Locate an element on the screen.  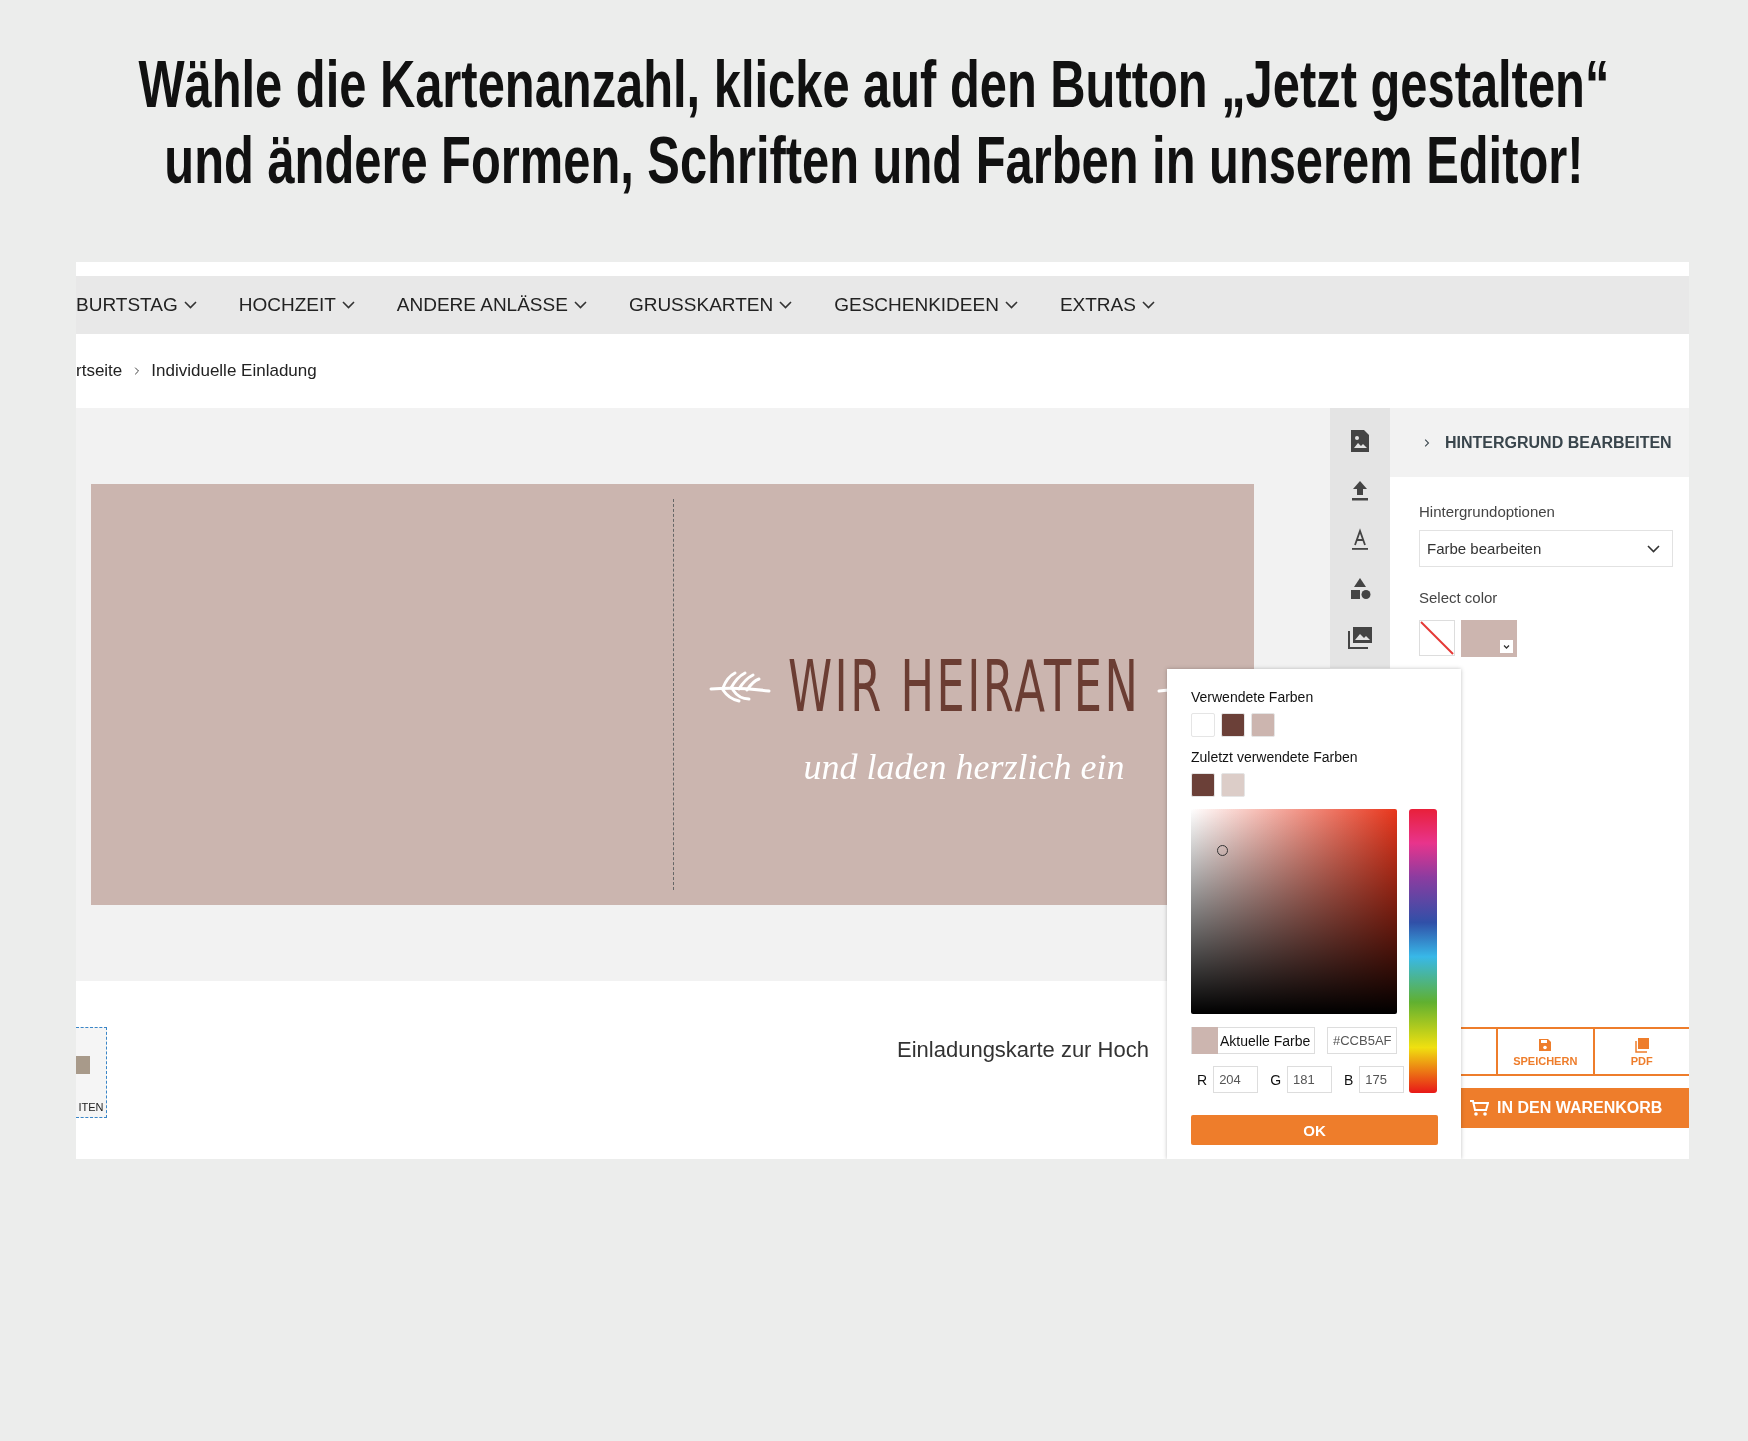
nav-menu-item: ANDERE ANLÄSSE is located at coordinates (491, 305).